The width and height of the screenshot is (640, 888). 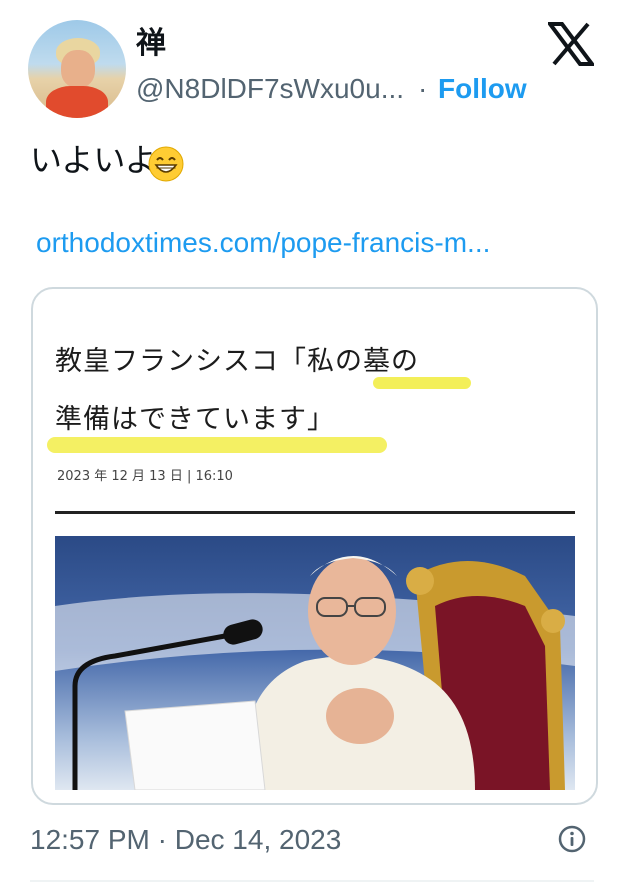 I want to click on x-logo-icon, so click(x=571, y=44).